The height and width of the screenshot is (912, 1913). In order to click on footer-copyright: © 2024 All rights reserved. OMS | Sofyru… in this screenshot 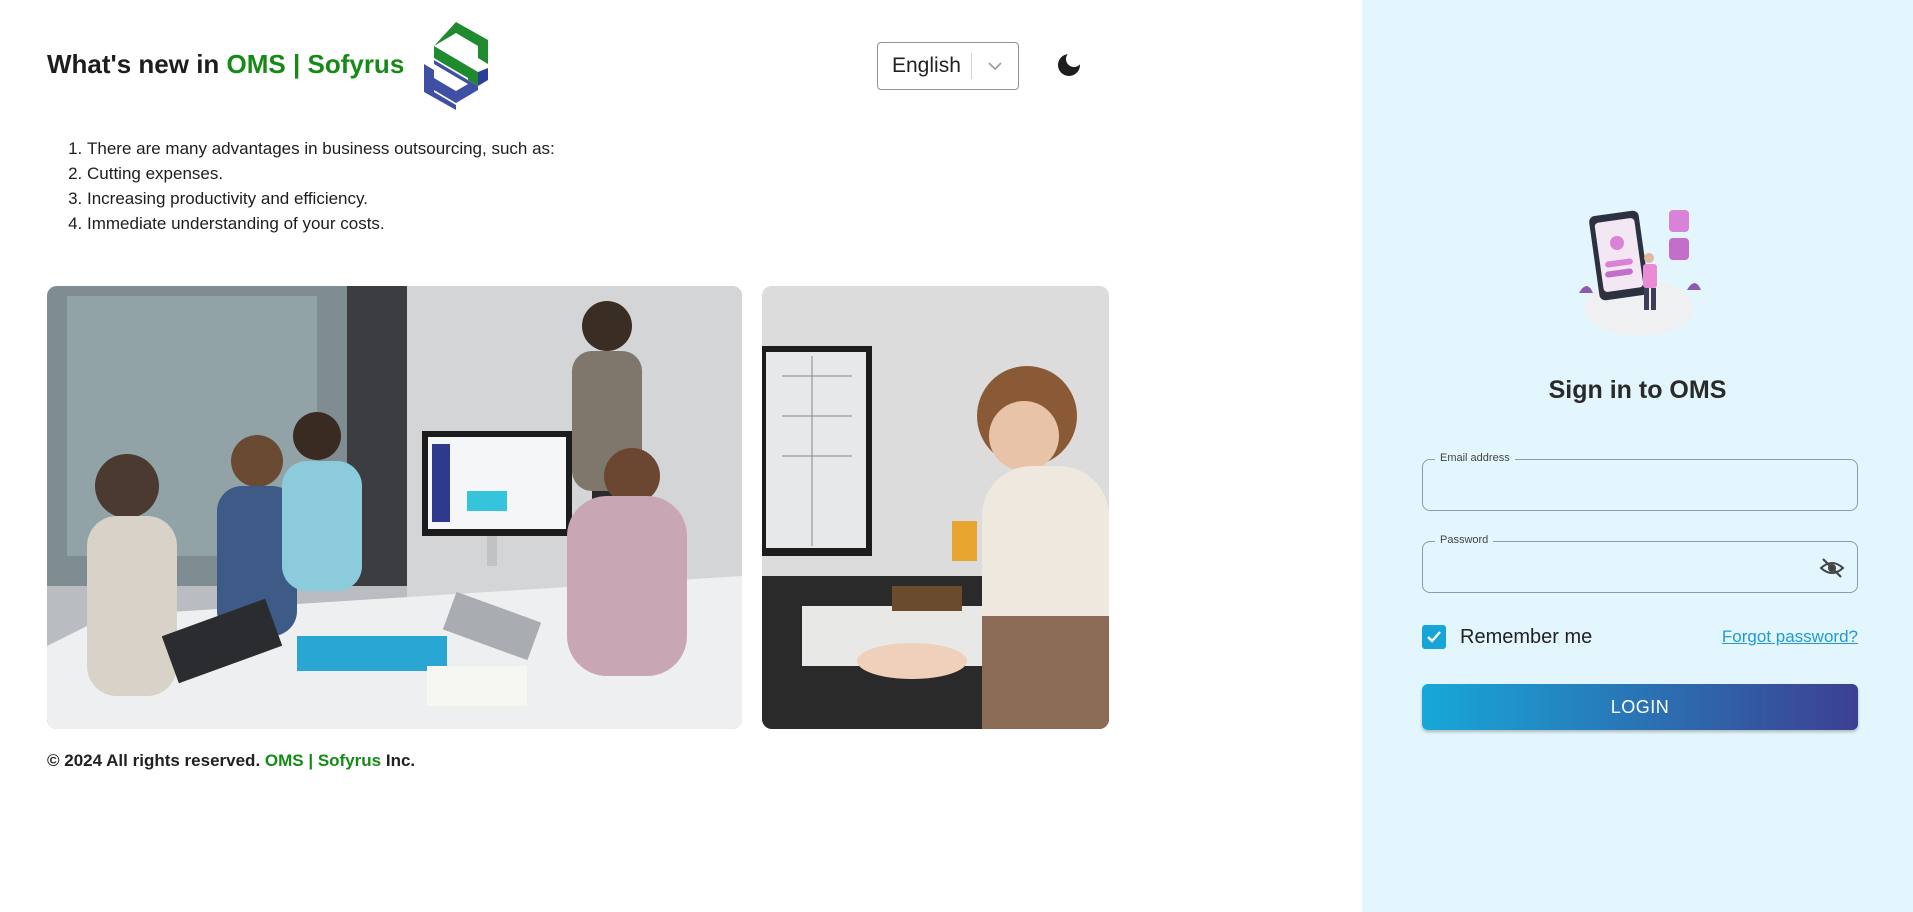, I will do `click(231, 761)`.